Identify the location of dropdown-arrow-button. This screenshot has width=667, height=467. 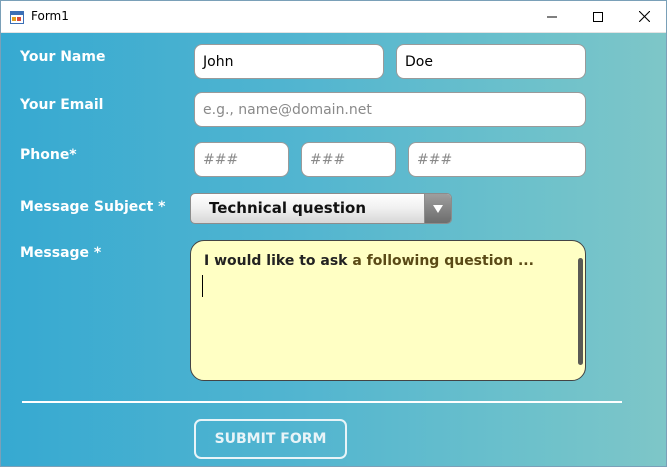
(437, 208).